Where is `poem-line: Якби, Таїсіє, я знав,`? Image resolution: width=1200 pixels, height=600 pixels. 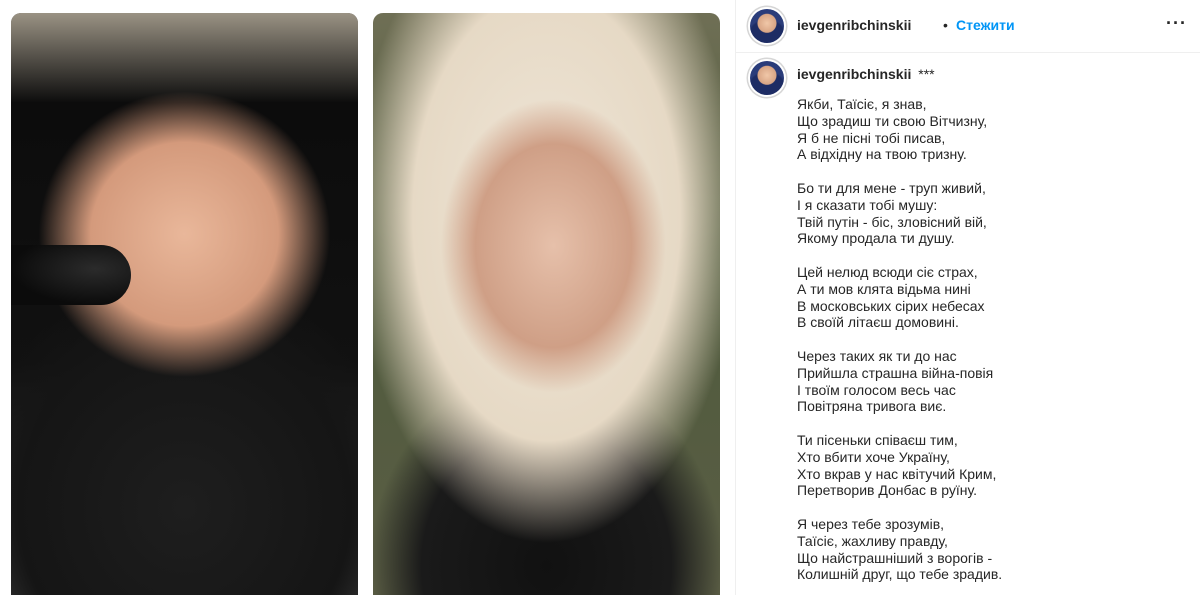
poem-line: Якби, Таїсіє, я знав, is located at coordinates (862, 104).